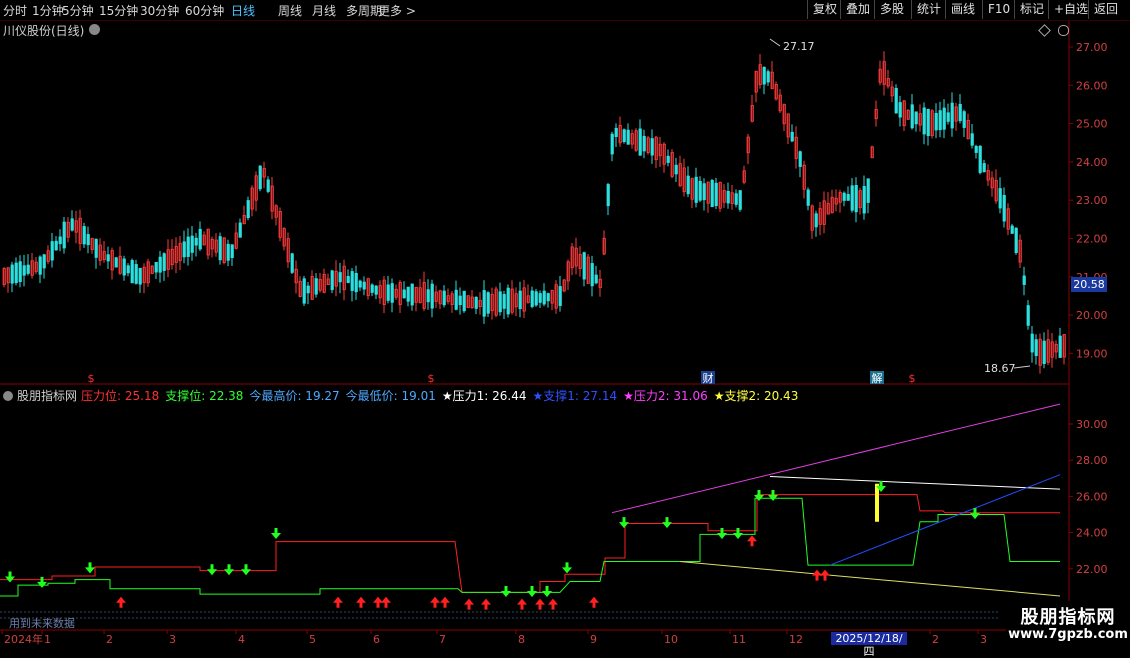 The height and width of the screenshot is (658, 1130). I want to click on main-ytick-label: 25.00, so click(1092, 124).